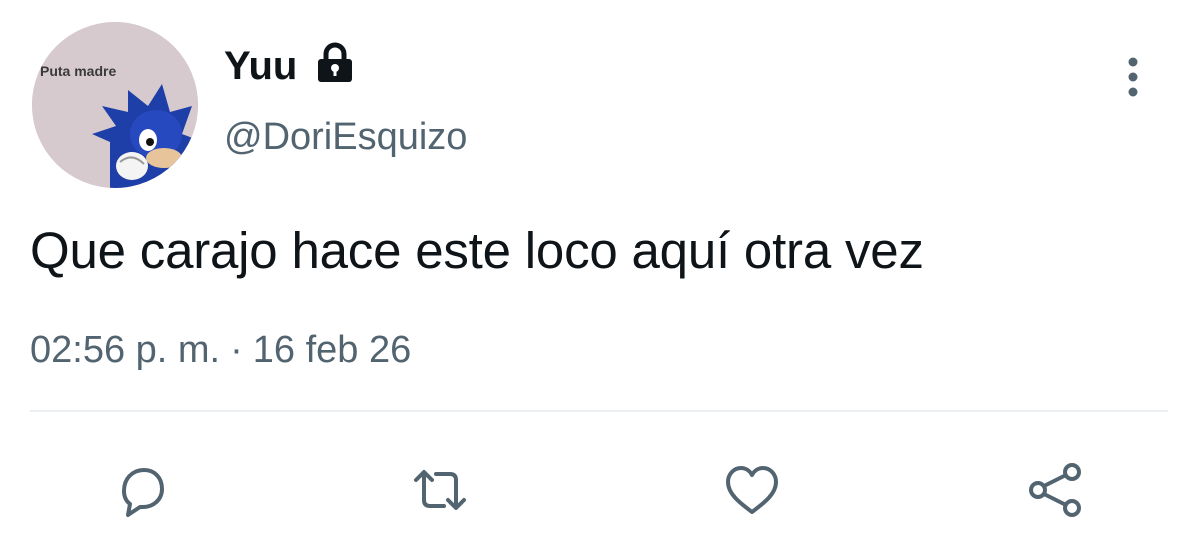 This screenshot has height=557, width=1200. I want to click on like-icon, so click(752, 490).